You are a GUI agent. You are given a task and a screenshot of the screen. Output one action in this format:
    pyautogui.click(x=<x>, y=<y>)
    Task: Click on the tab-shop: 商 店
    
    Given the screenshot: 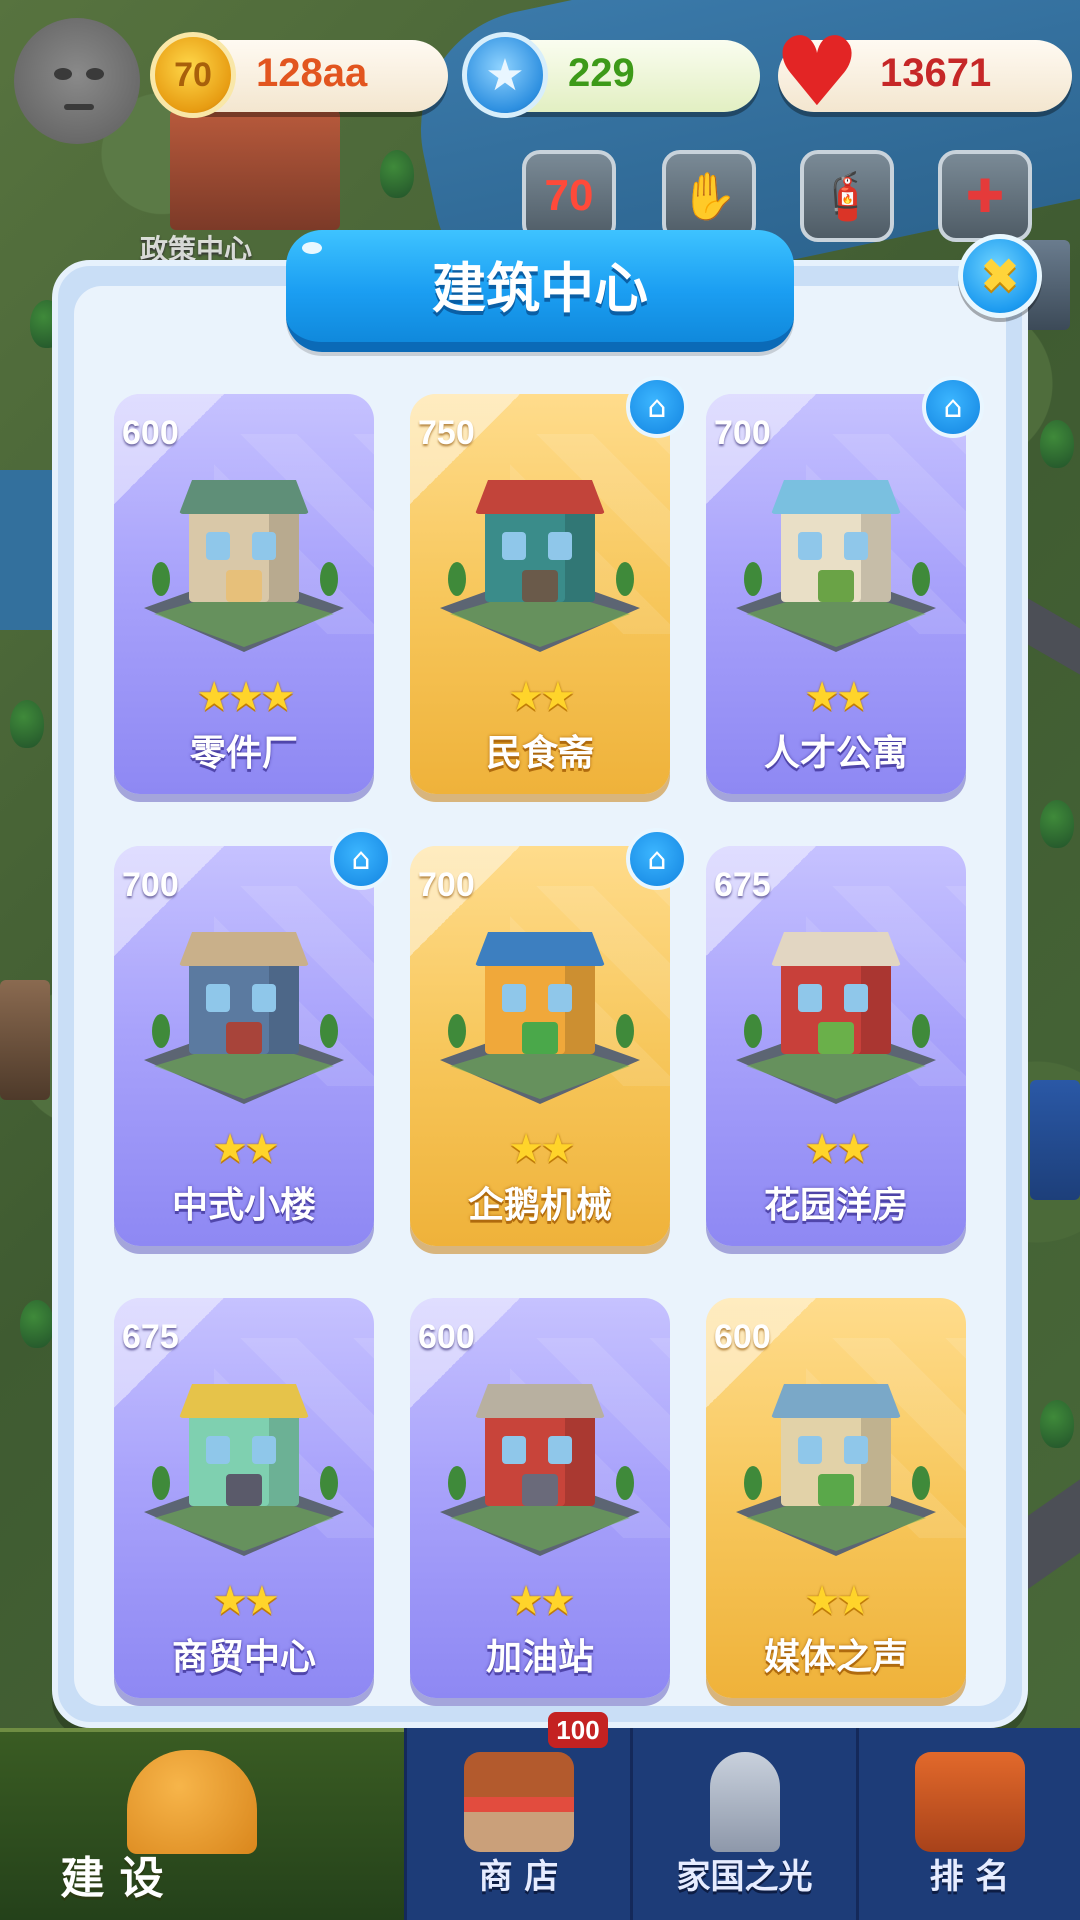 What is the action you would take?
    pyautogui.click(x=517, y=1824)
    